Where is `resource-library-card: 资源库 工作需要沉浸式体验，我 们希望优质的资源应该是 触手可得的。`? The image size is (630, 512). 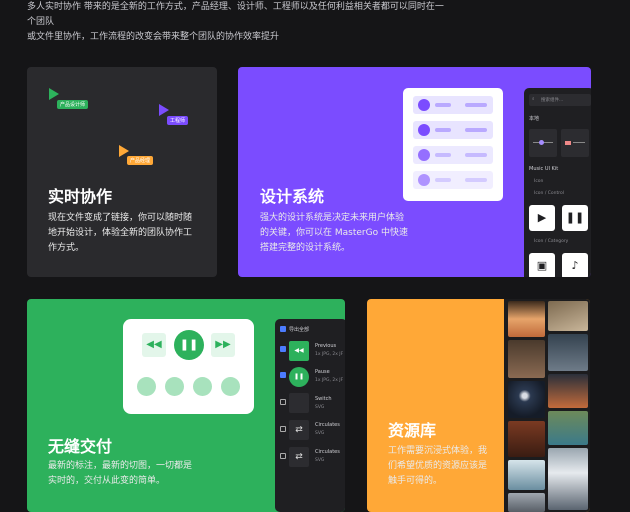 resource-library-card: 资源库 工作需要沉浸式体验，我 们希望优质的资源应该是 触手可得的。 is located at coordinates (478, 405).